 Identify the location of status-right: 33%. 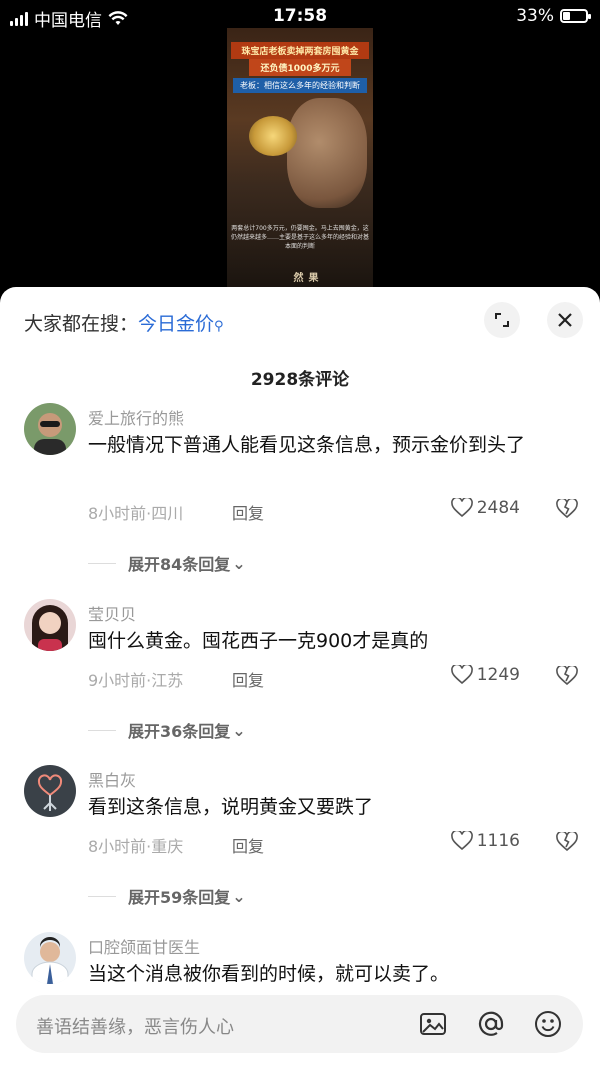
(553, 16).